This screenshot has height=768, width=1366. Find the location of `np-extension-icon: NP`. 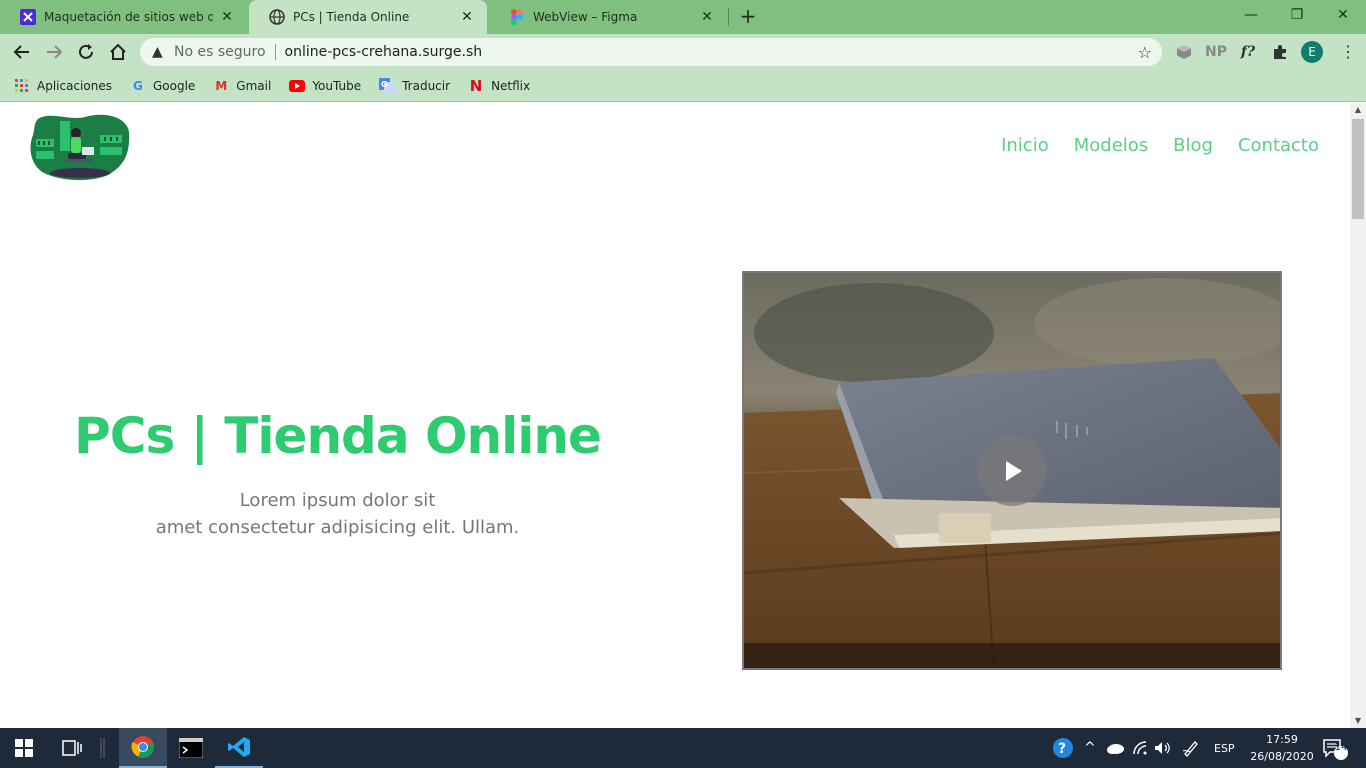

np-extension-icon: NP is located at coordinates (1216, 52).